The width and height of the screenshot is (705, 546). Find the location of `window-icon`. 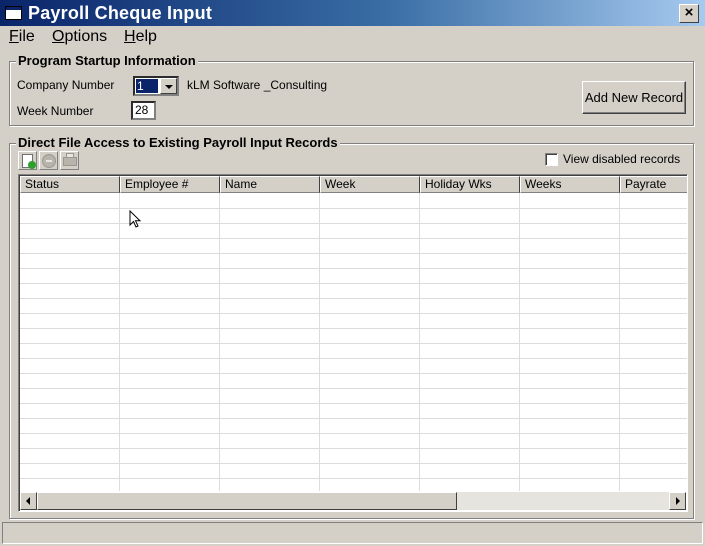

window-icon is located at coordinates (13, 13).